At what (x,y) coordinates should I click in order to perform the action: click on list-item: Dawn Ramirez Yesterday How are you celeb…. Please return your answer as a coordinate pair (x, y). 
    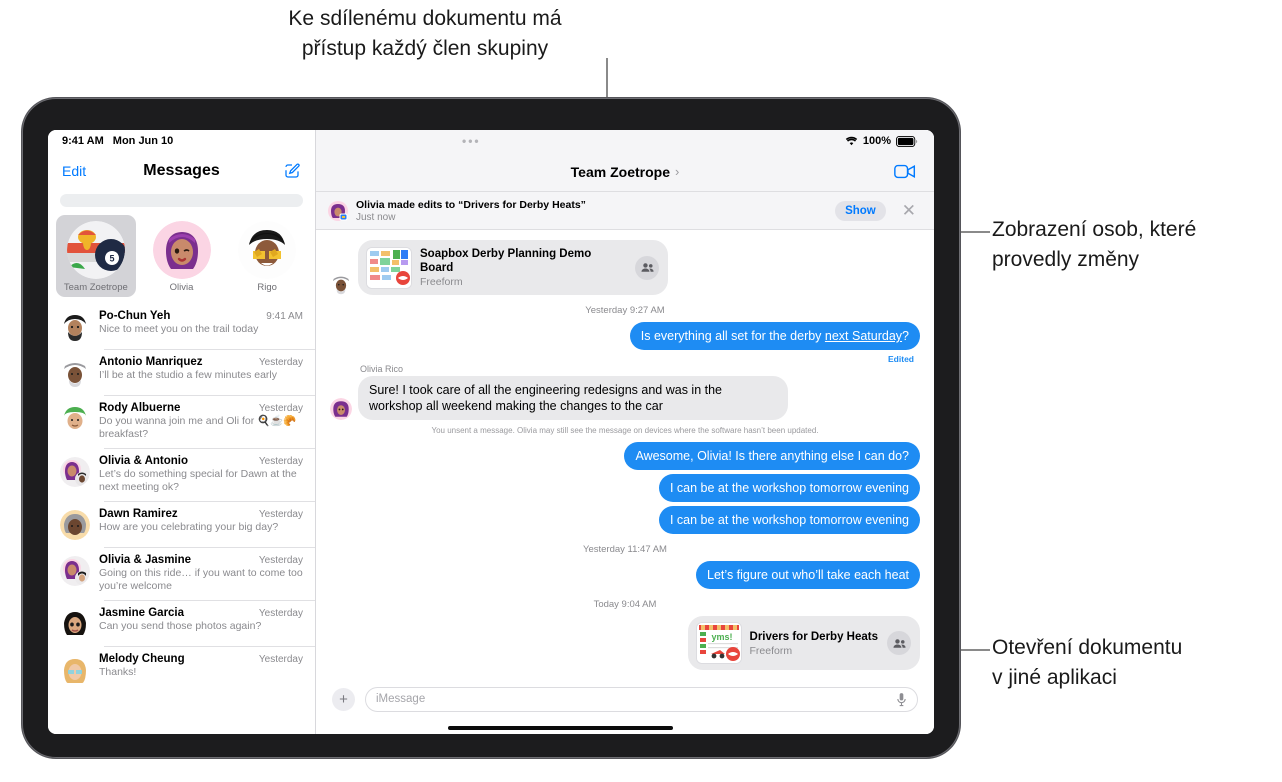
    Looking at the image, I should click on (181, 524).